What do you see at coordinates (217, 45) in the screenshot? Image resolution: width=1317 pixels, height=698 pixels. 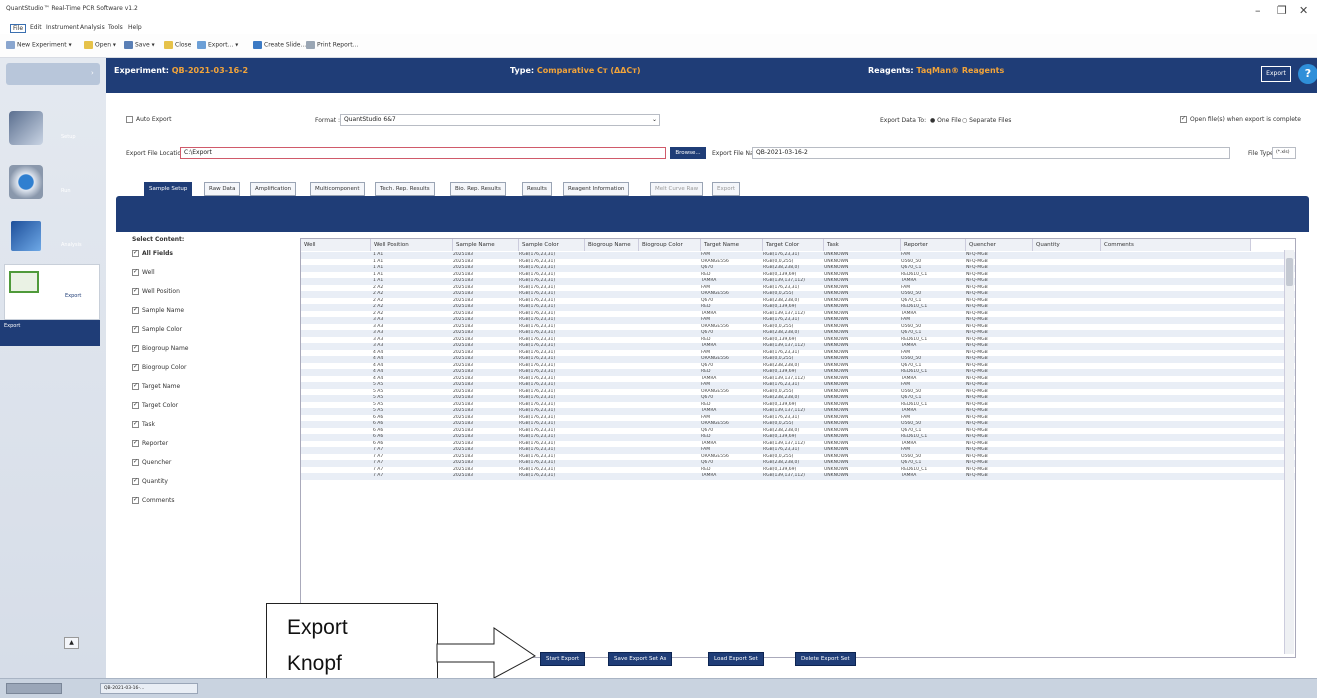 I see `export-menu-button: Export... ▾` at bounding box center [217, 45].